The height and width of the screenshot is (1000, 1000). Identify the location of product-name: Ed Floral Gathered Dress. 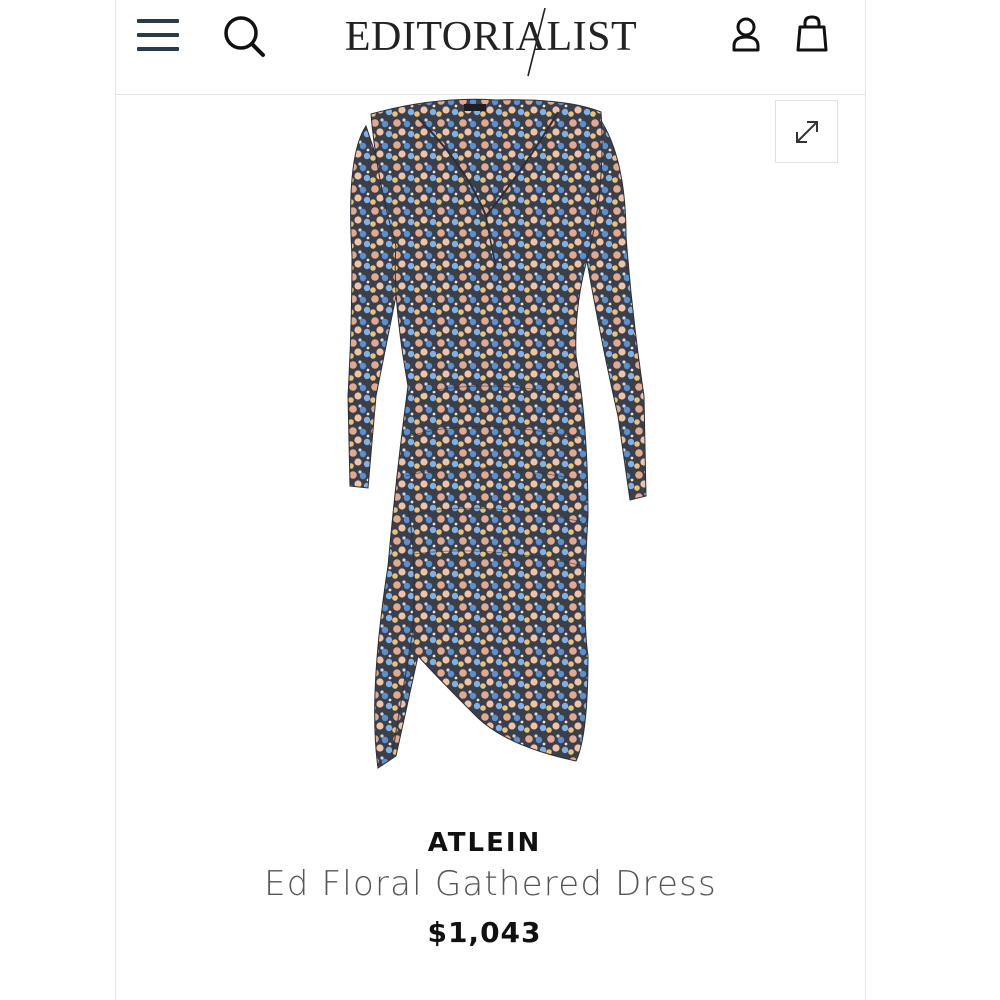
(490, 884).